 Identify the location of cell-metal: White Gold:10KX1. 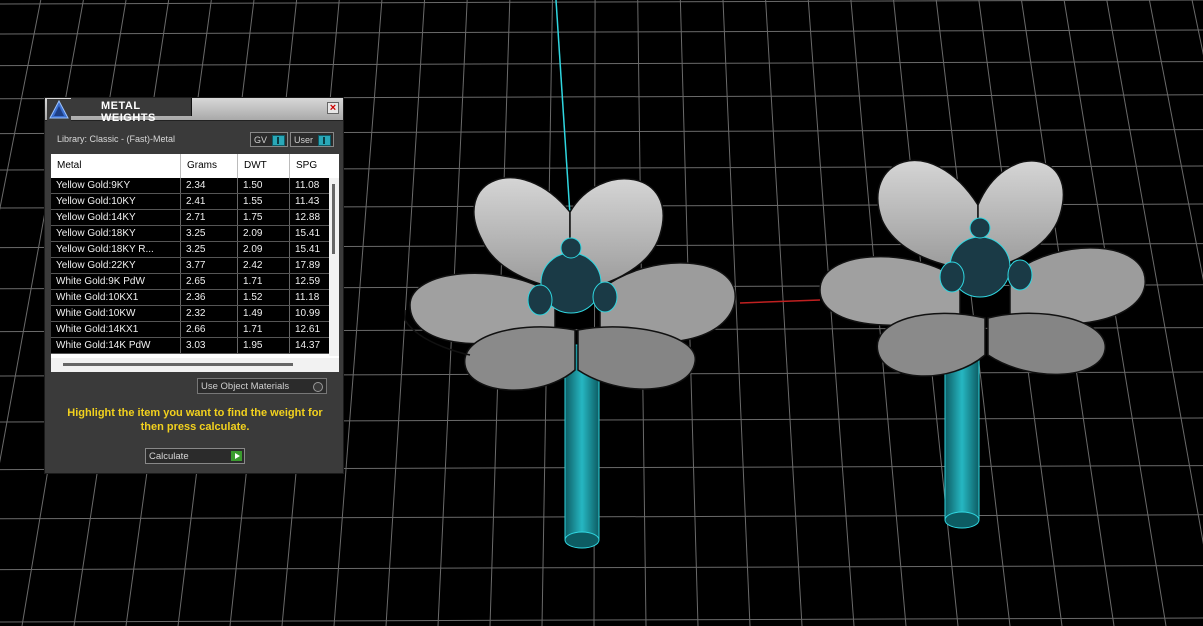
(116, 297).